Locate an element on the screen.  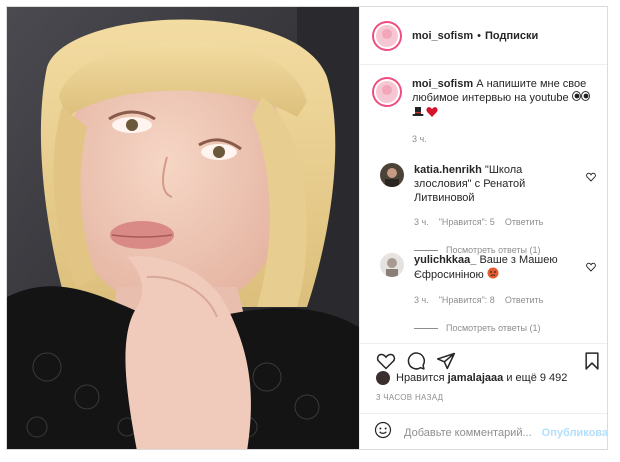
pouting-emoji-icon is located at coordinates (493, 275).